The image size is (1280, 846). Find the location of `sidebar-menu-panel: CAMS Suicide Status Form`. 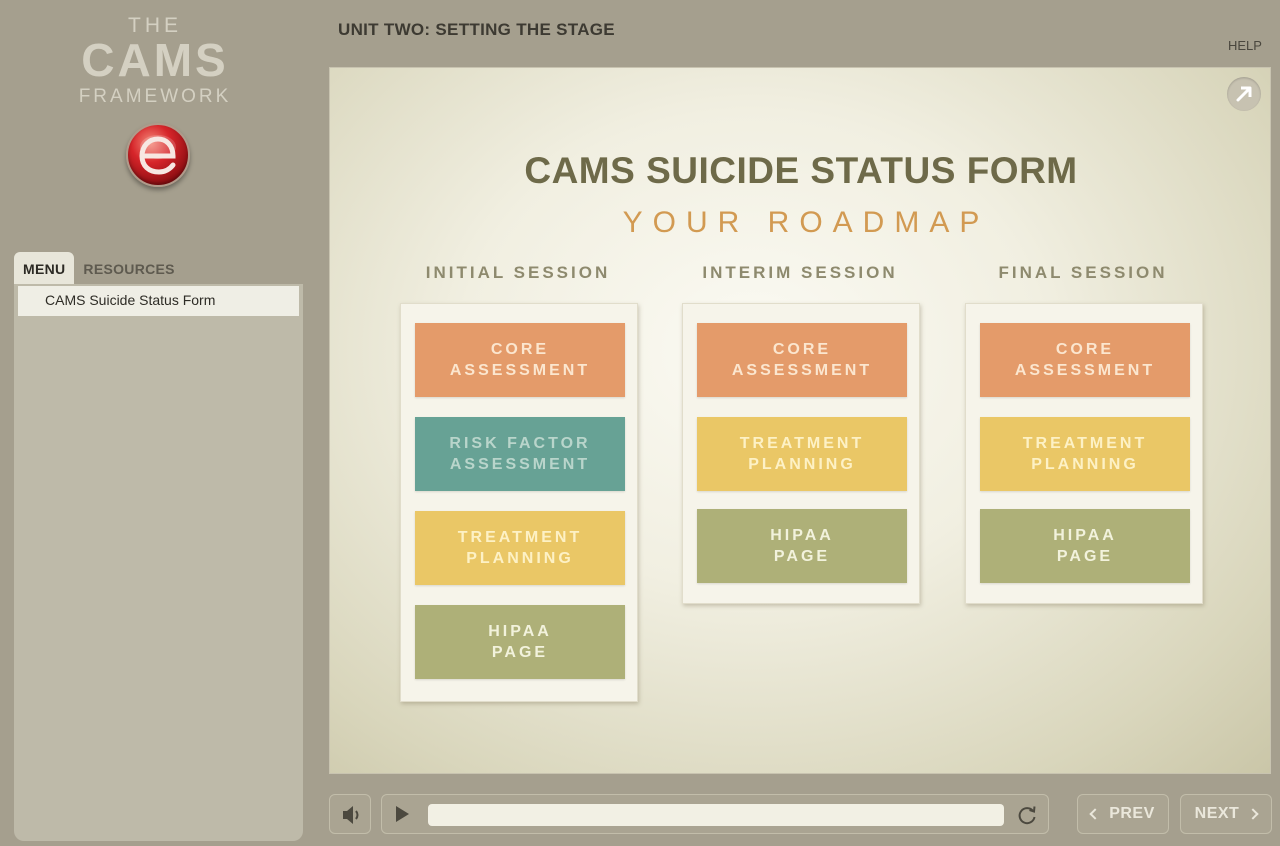

sidebar-menu-panel: CAMS Suicide Status Form is located at coordinates (158, 562).